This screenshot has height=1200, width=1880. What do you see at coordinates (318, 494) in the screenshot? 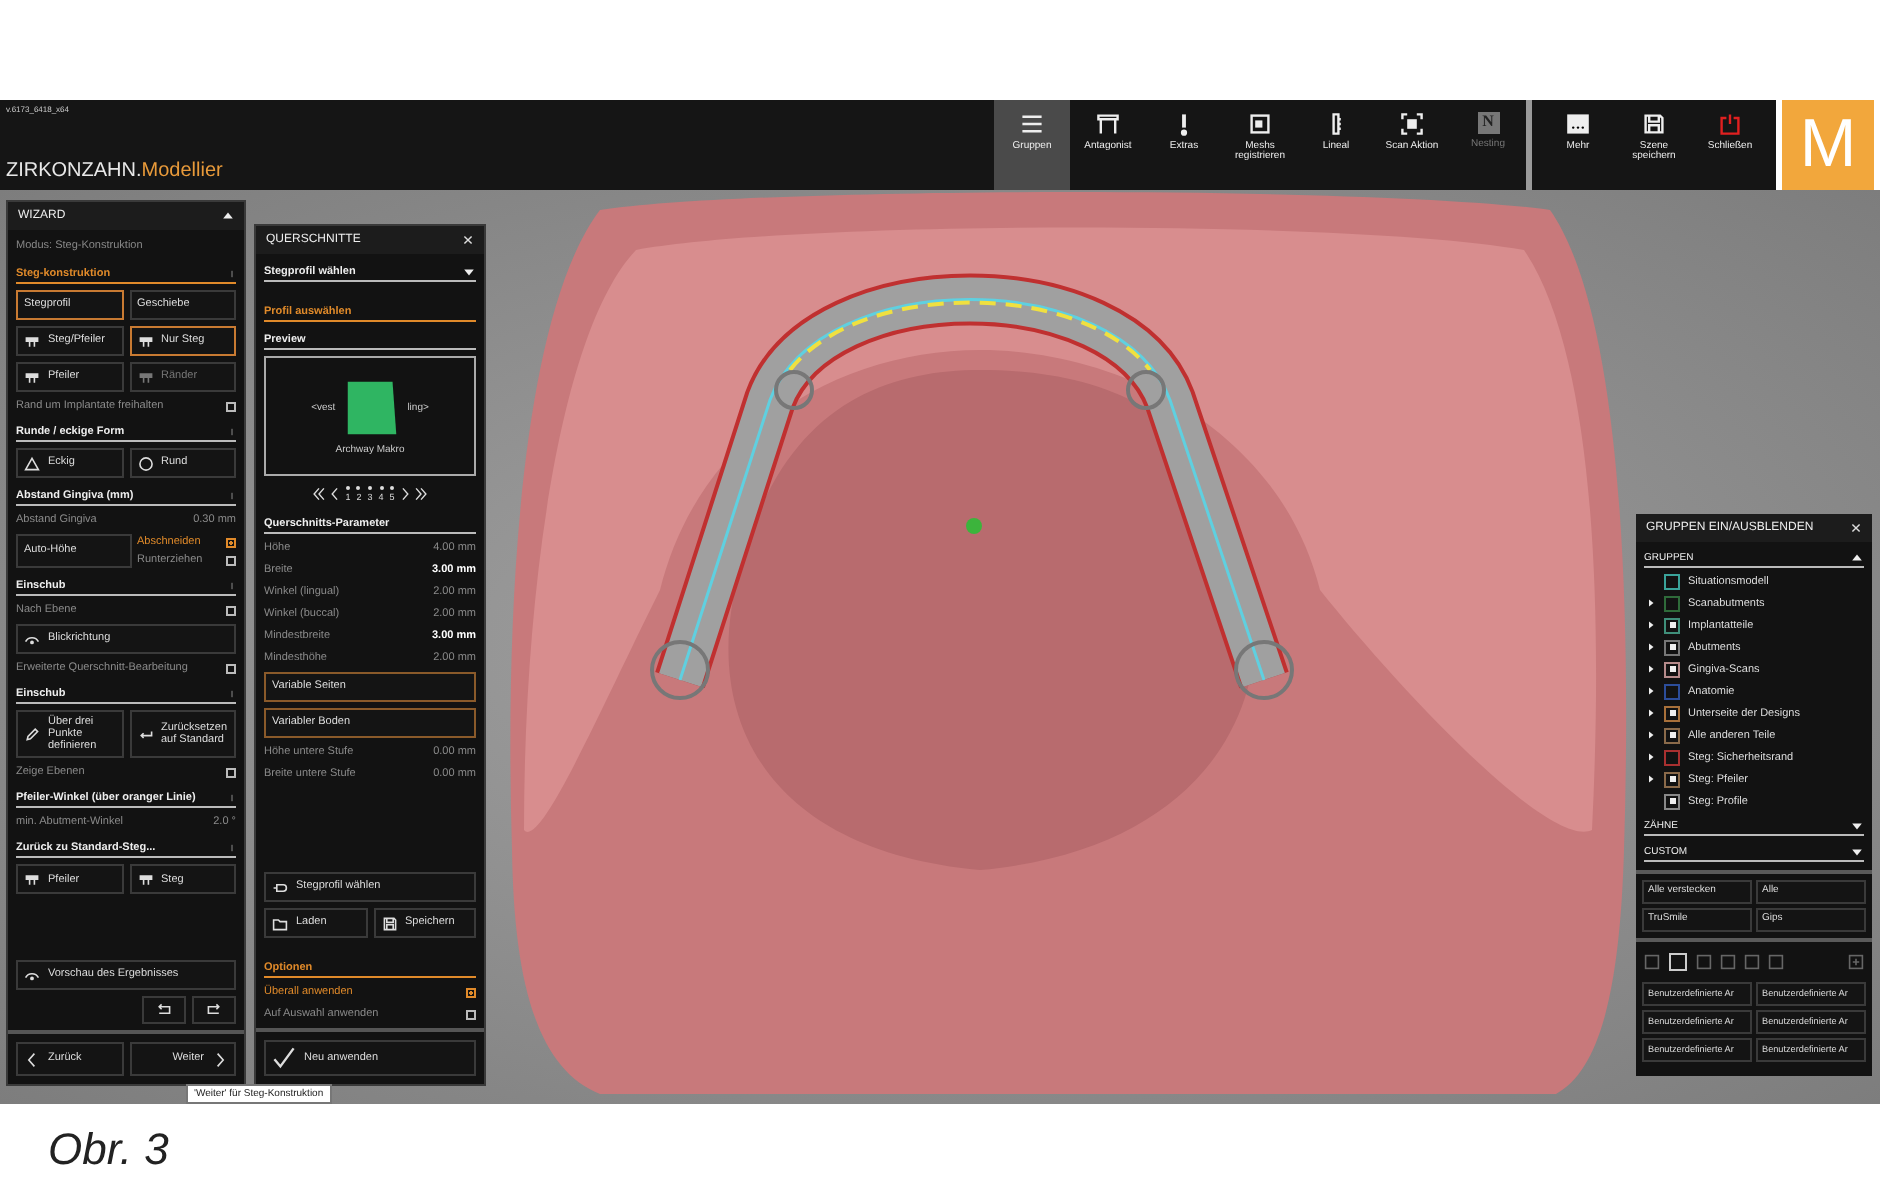
I see `double-chevron-left-icon` at bounding box center [318, 494].